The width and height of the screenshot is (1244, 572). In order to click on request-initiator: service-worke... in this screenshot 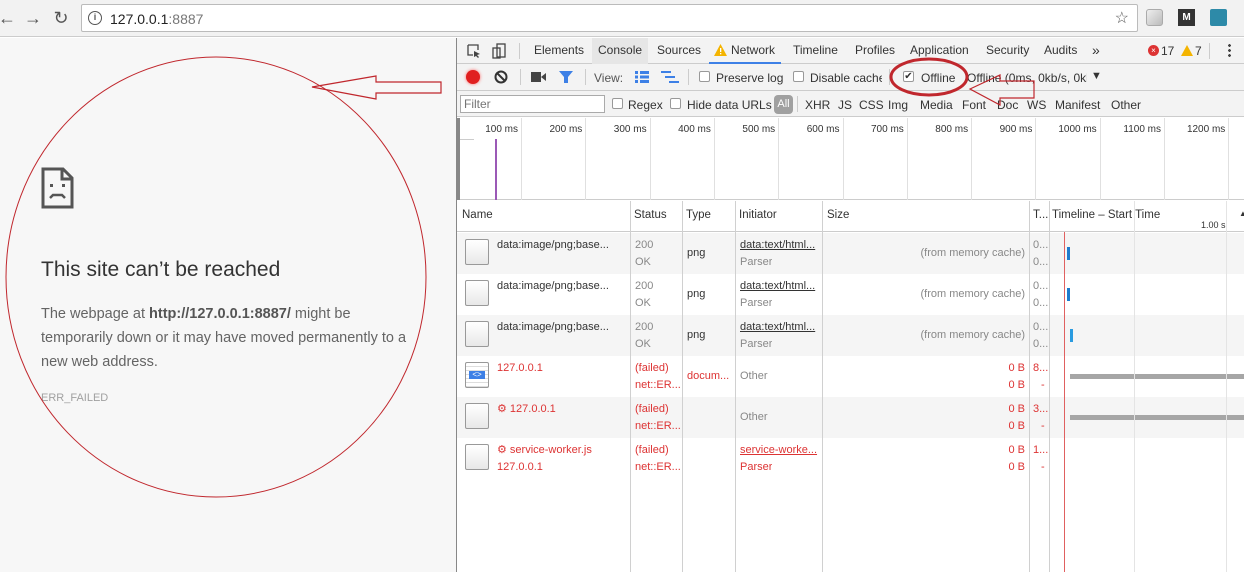, I will do `click(780, 450)`.